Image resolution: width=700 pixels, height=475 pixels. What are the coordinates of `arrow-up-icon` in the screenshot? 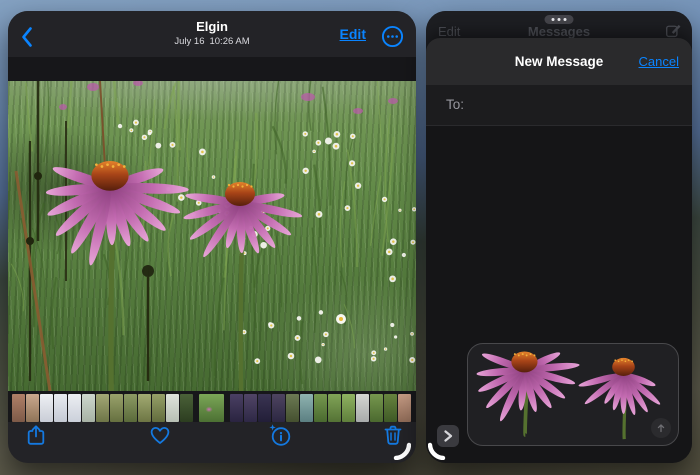 It's located at (661, 428).